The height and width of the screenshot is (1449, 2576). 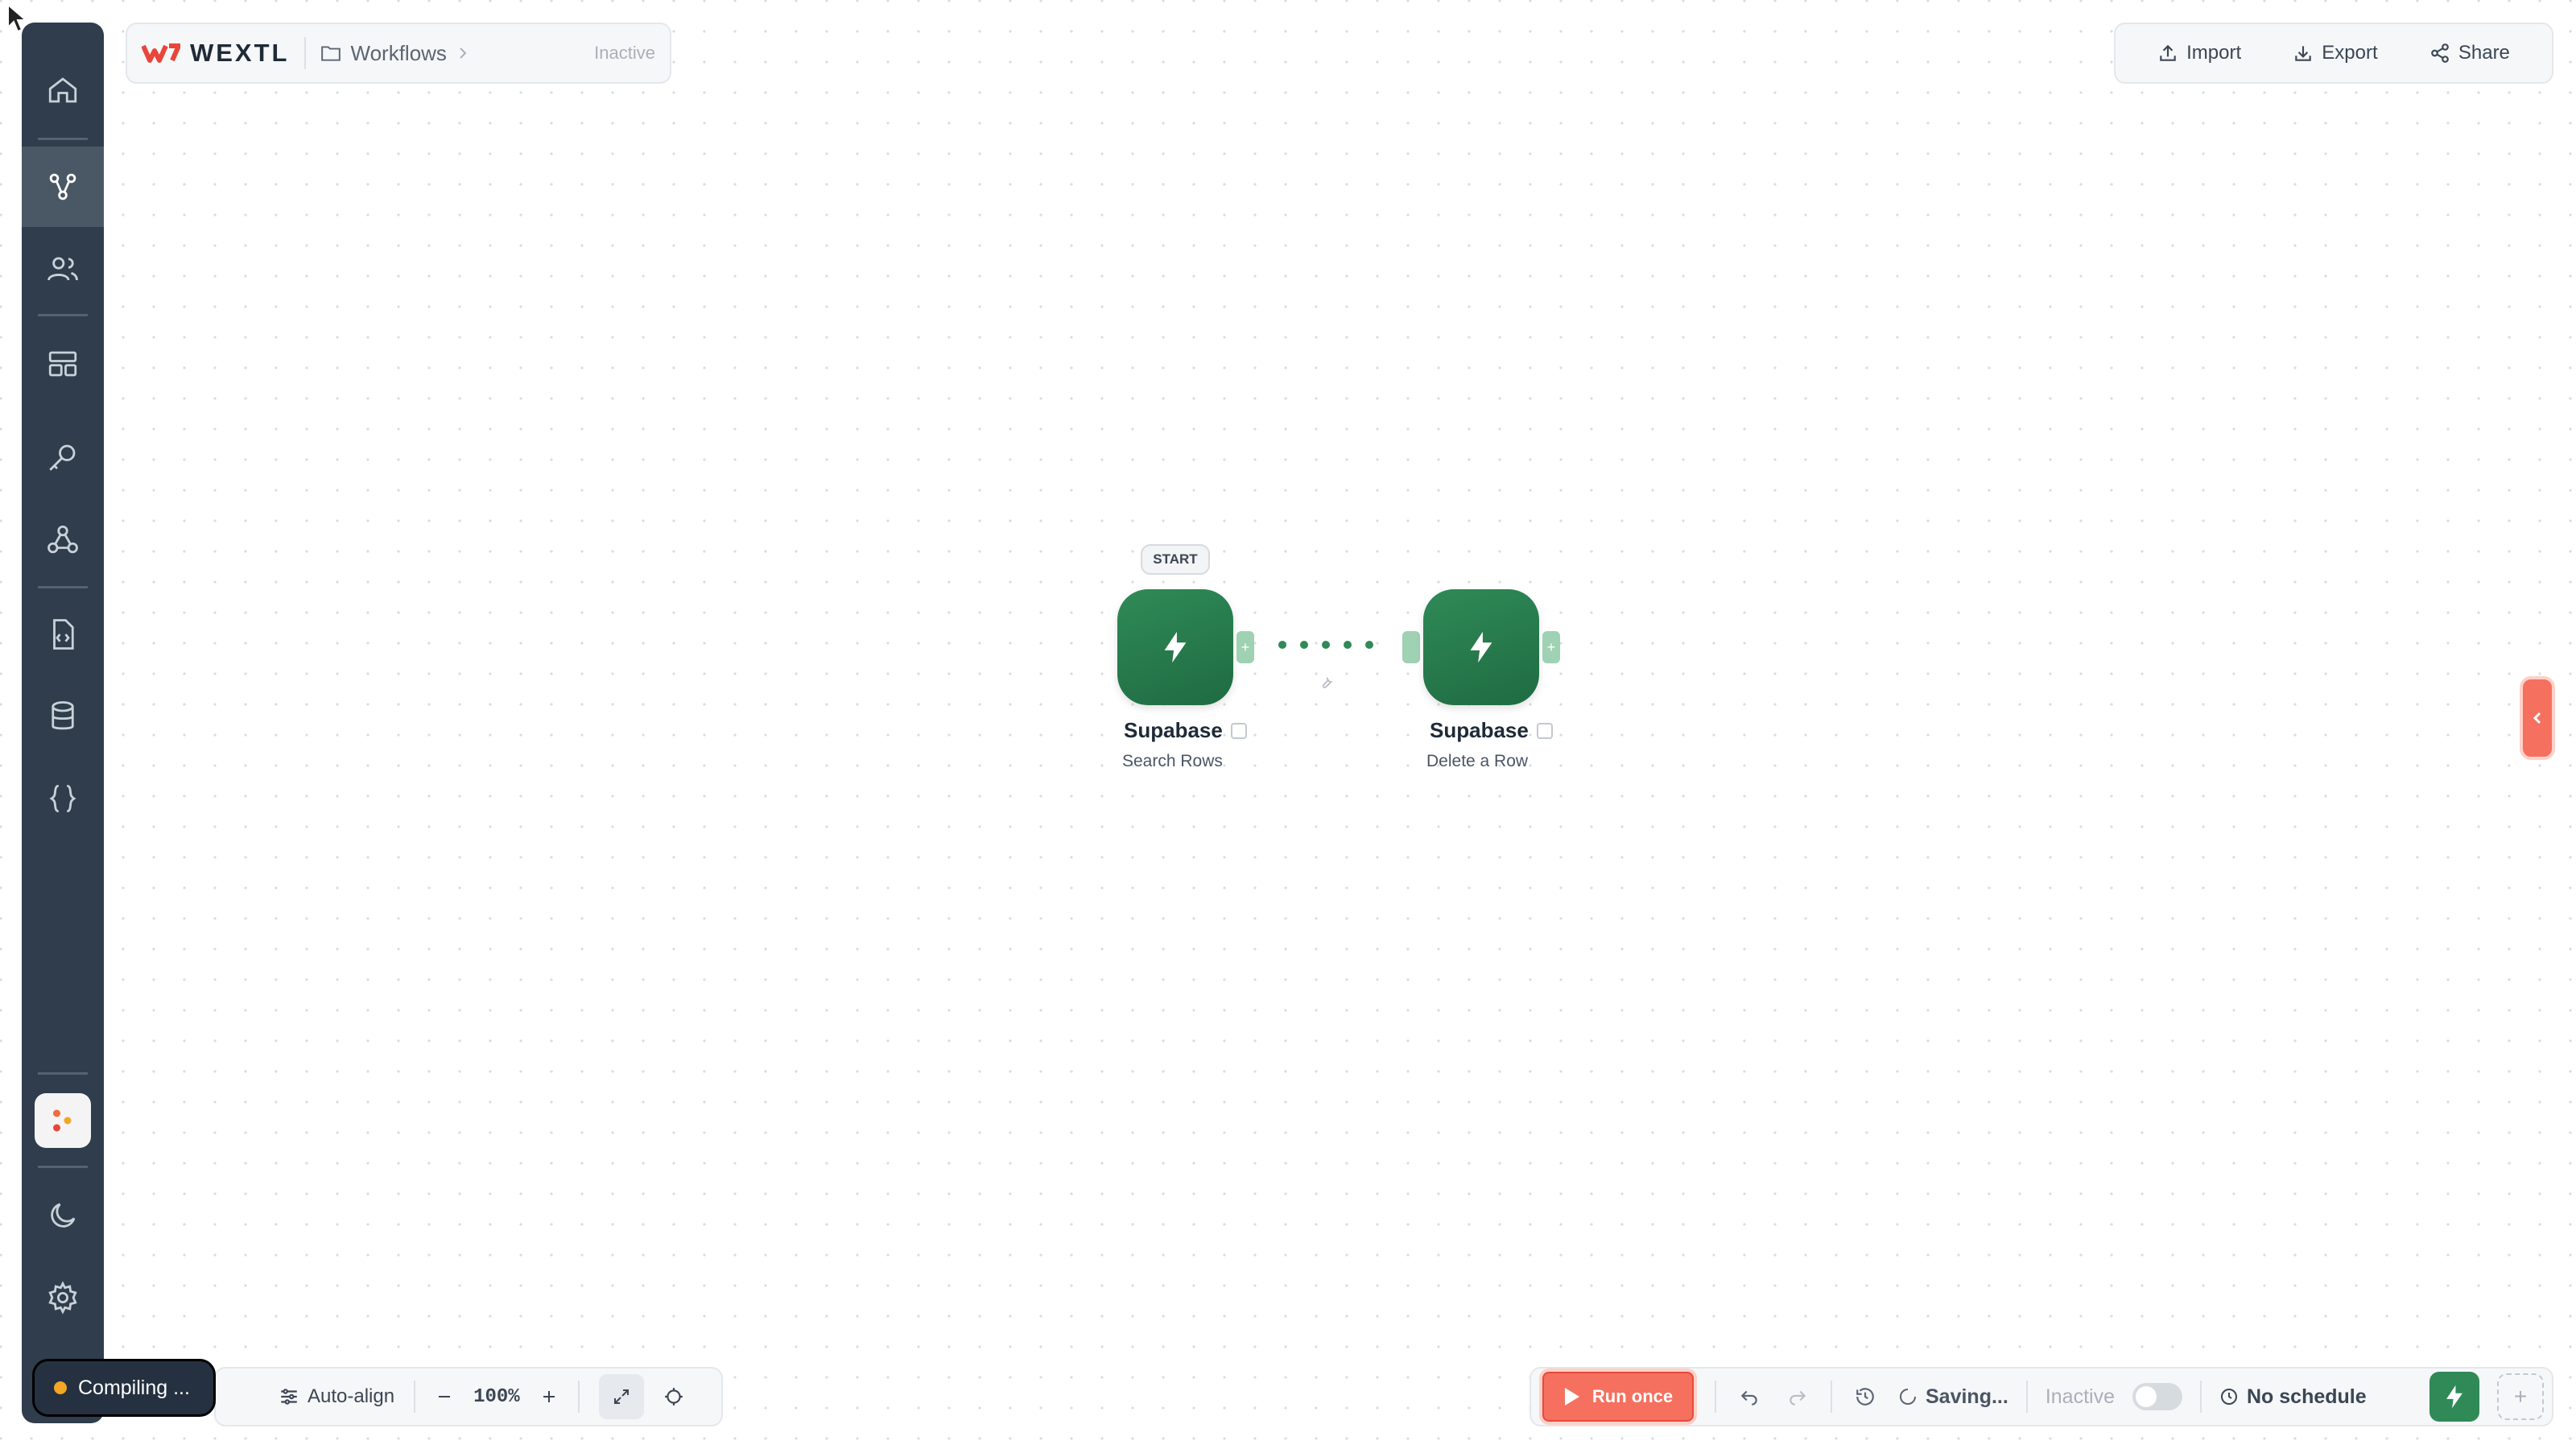 I want to click on download-icon, so click(x=2303, y=53).